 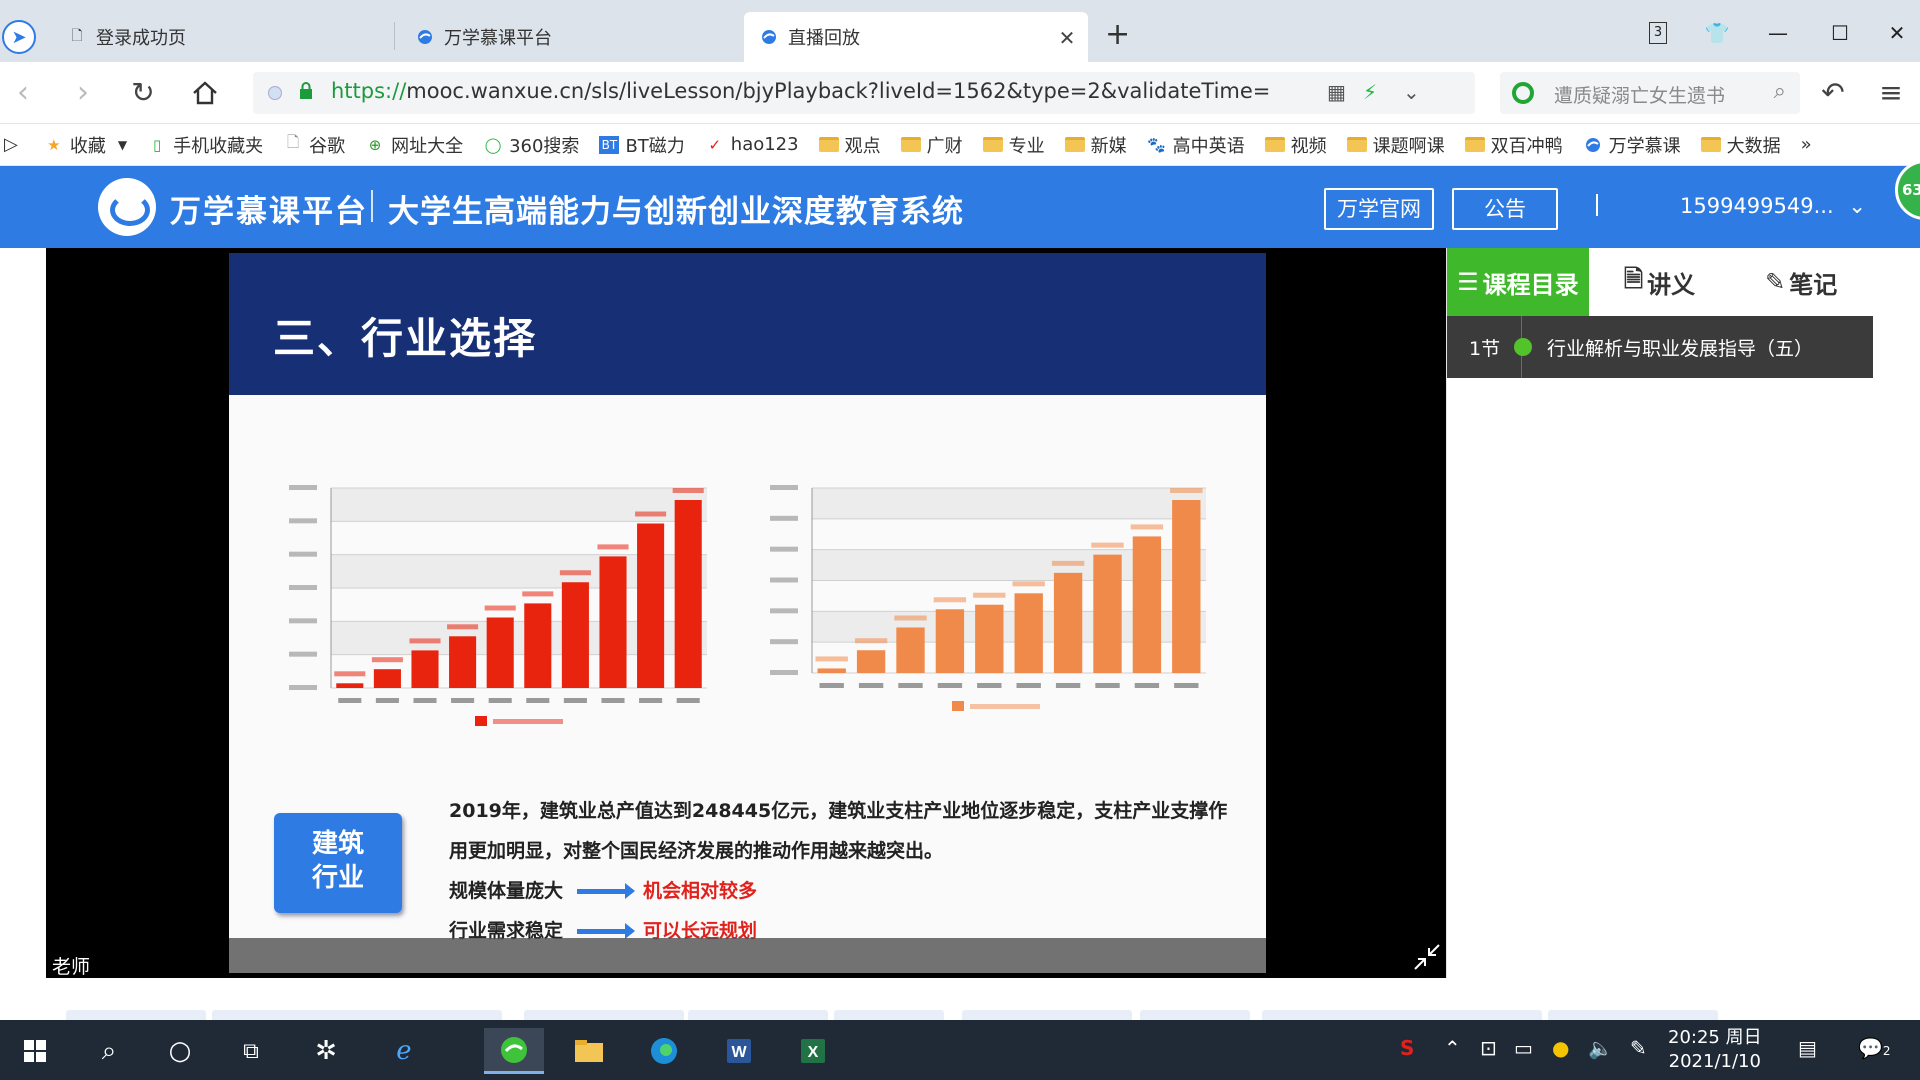 I want to click on lesson-item: 1节 行业解析与职业发展指导（五）, so click(x=1660, y=347).